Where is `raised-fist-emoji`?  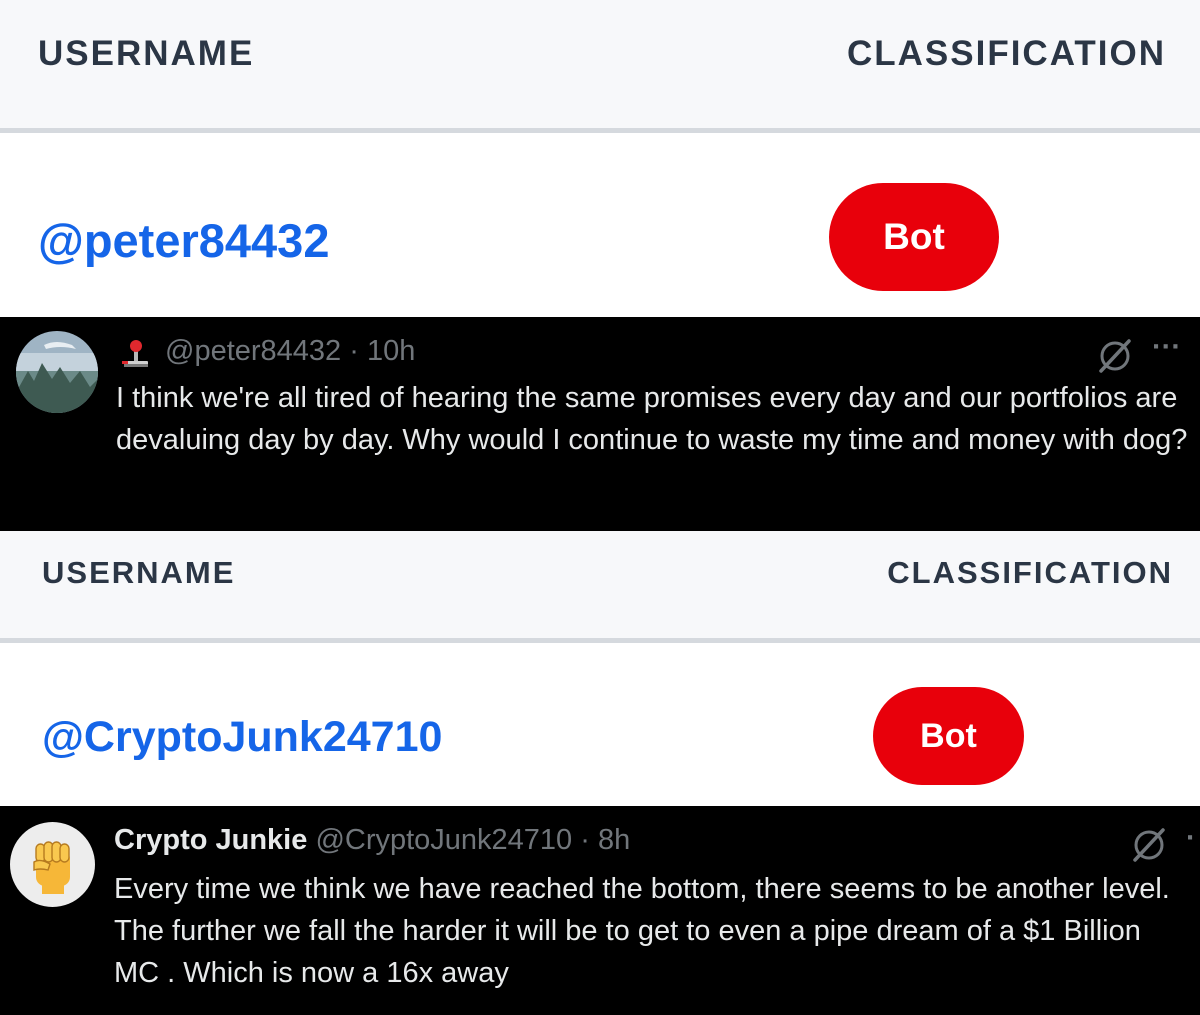
raised-fist-emoji is located at coordinates (52, 864).